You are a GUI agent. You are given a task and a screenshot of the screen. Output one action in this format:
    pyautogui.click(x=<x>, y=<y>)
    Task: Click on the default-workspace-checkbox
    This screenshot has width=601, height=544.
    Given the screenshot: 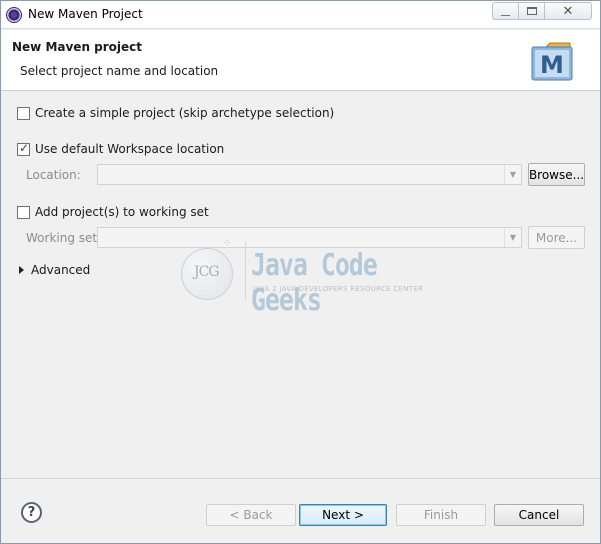 What is the action you would take?
    pyautogui.click(x=23, y=148)
    